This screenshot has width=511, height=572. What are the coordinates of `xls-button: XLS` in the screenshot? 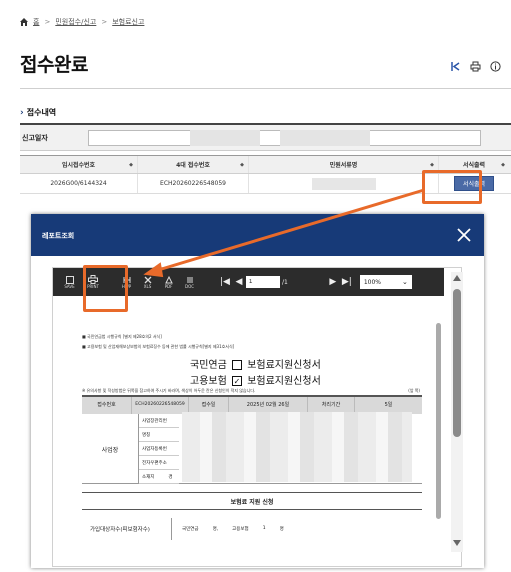 It's located at (147, 282).